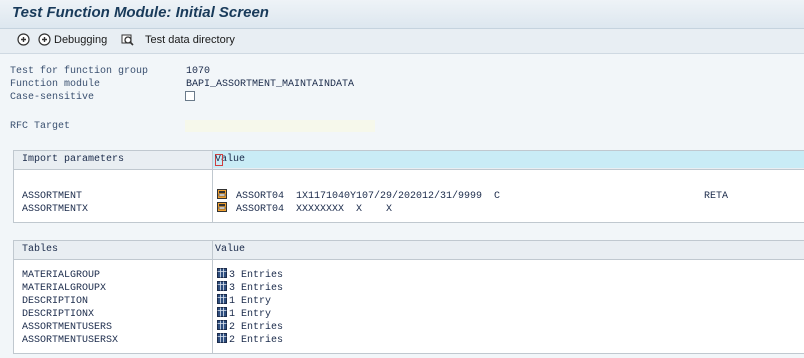 The image size is (804, 358). I want to click on import-param-name: ASSORTMENTX, so click(55, 209).